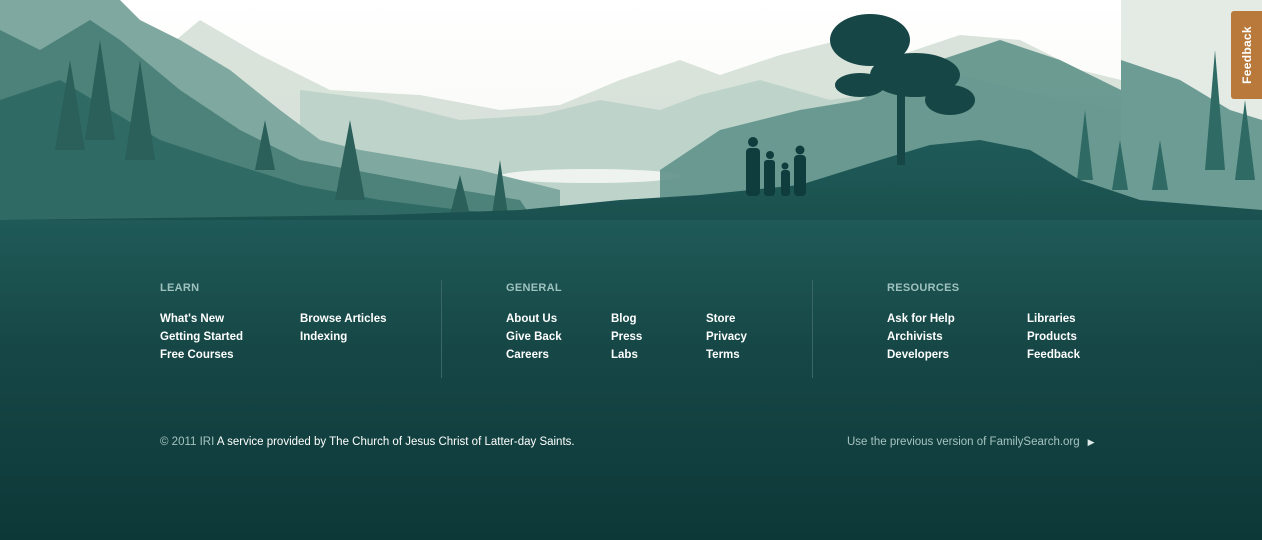  What do you see at coordinates (923, 288) in the screenshot?
I see `resources-heading: RESOURCES` at bounding box center [923, 288].